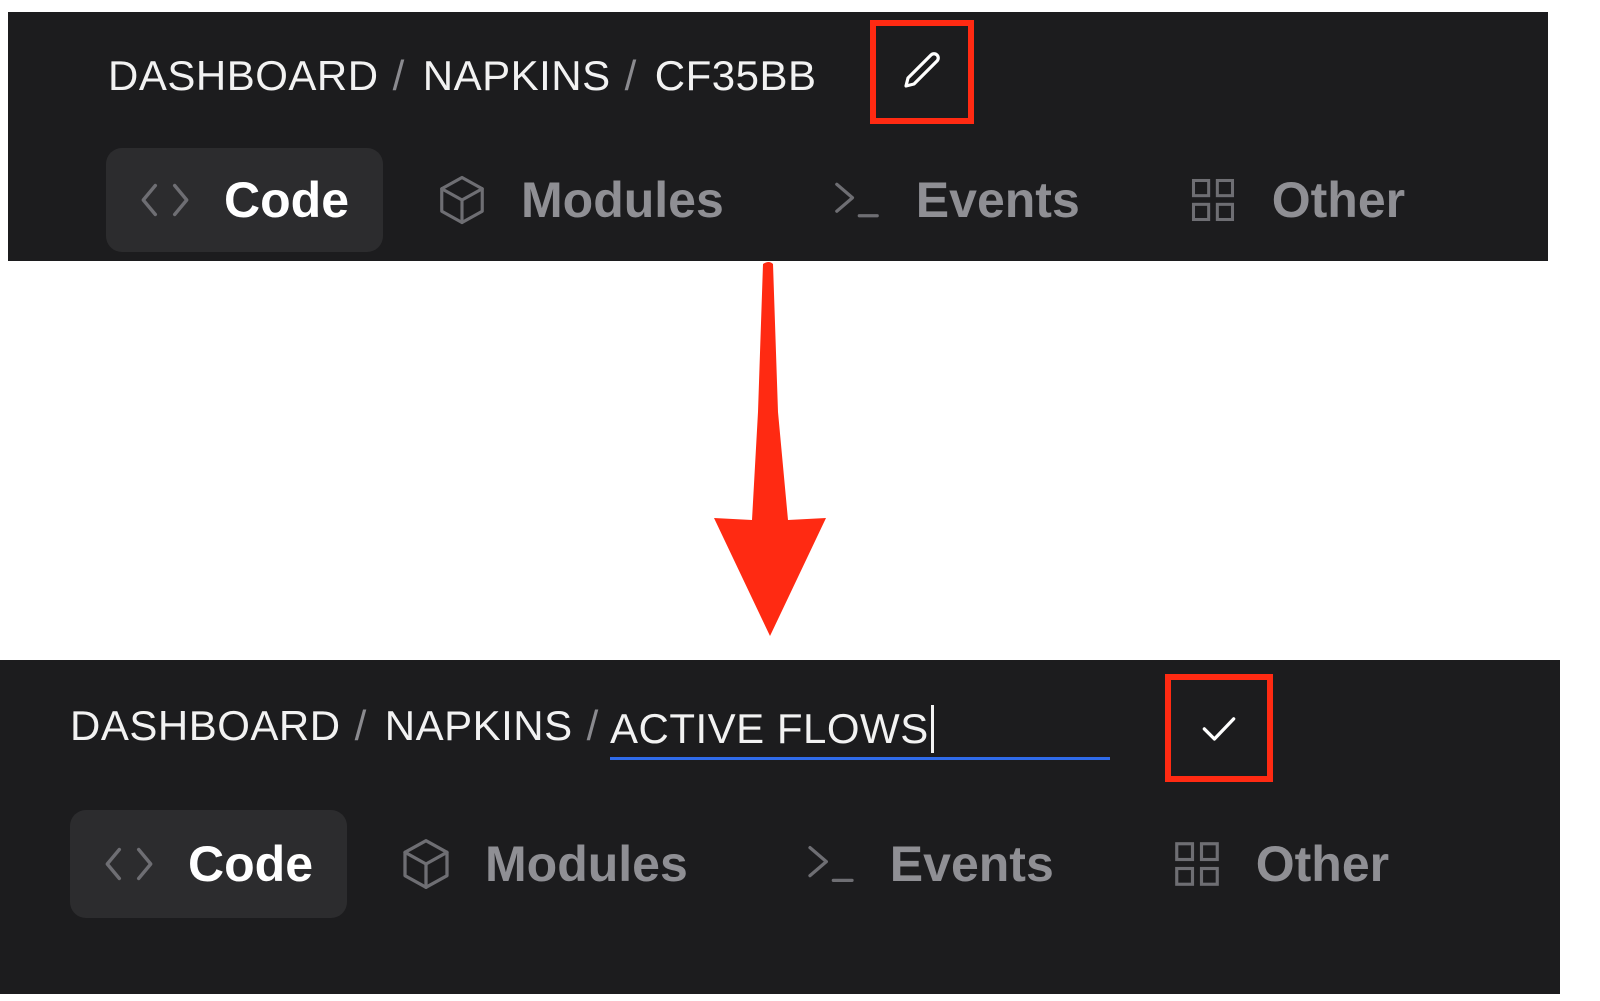 This screenshot has height=1001, width=1600. What do you see at coordinates (932, 728) in the screenshot?
I see `text-caret` at bounding box center [932, 728].